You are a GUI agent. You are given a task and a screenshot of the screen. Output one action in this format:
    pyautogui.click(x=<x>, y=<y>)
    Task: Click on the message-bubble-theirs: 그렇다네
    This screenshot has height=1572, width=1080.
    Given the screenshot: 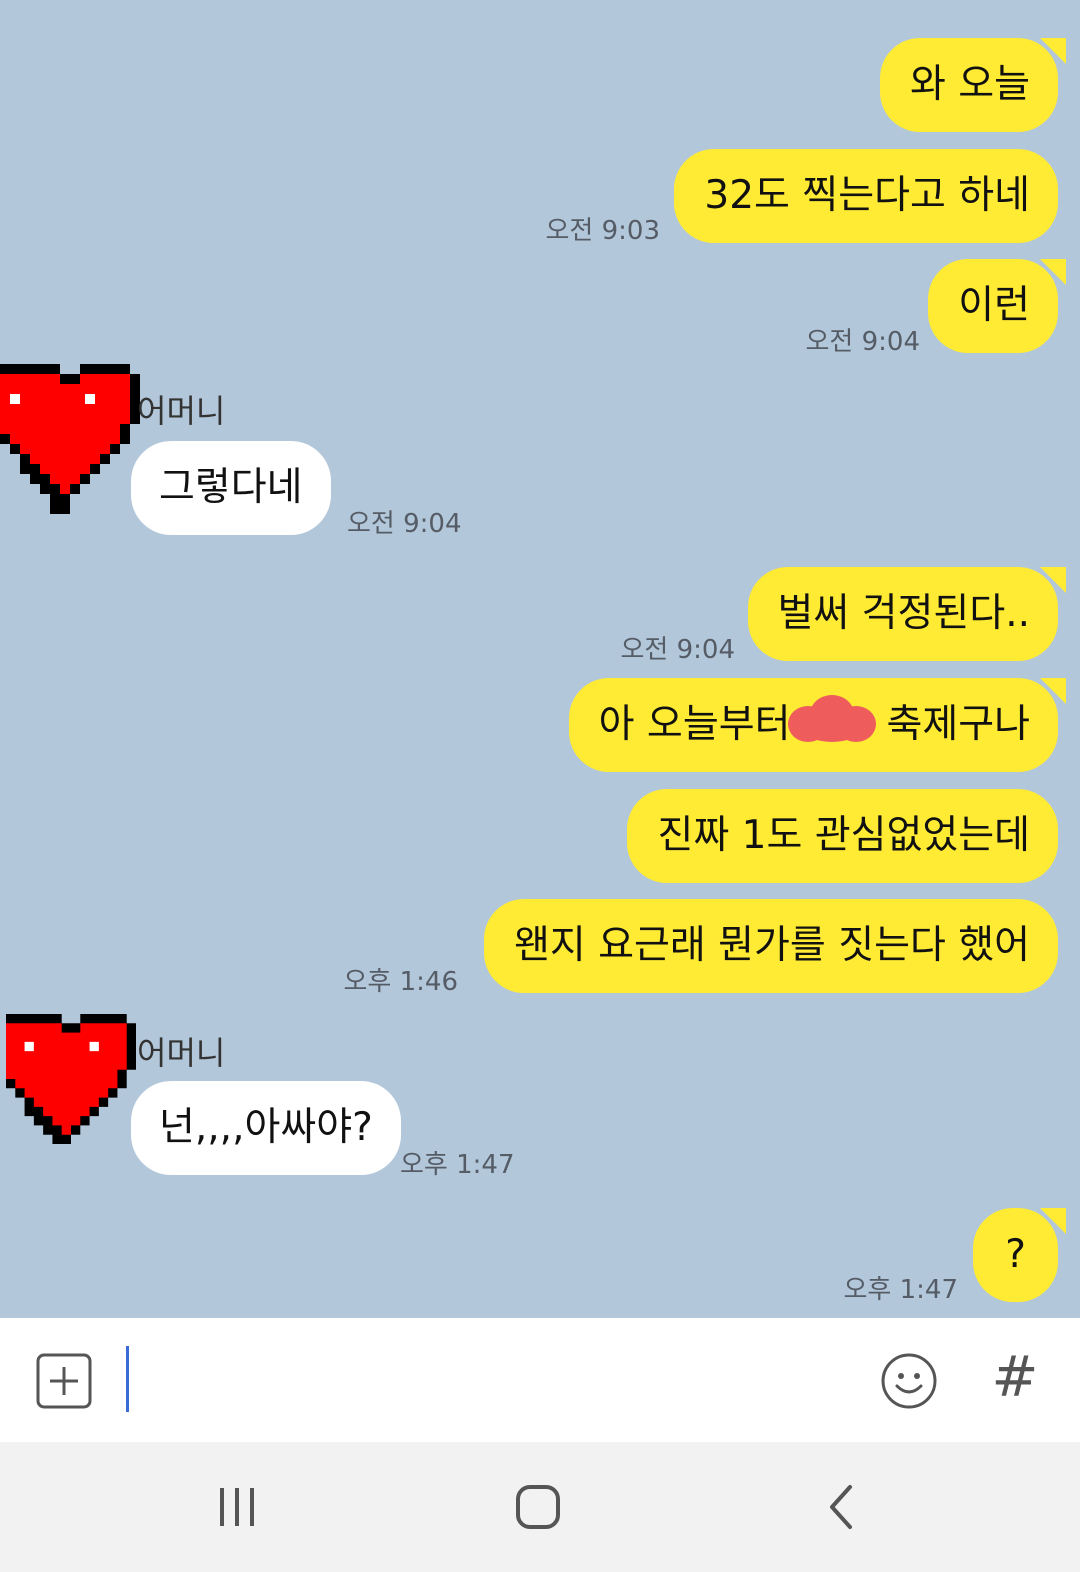 What is the action you would take?
    pyautogui.click(x=231, y=488)
    